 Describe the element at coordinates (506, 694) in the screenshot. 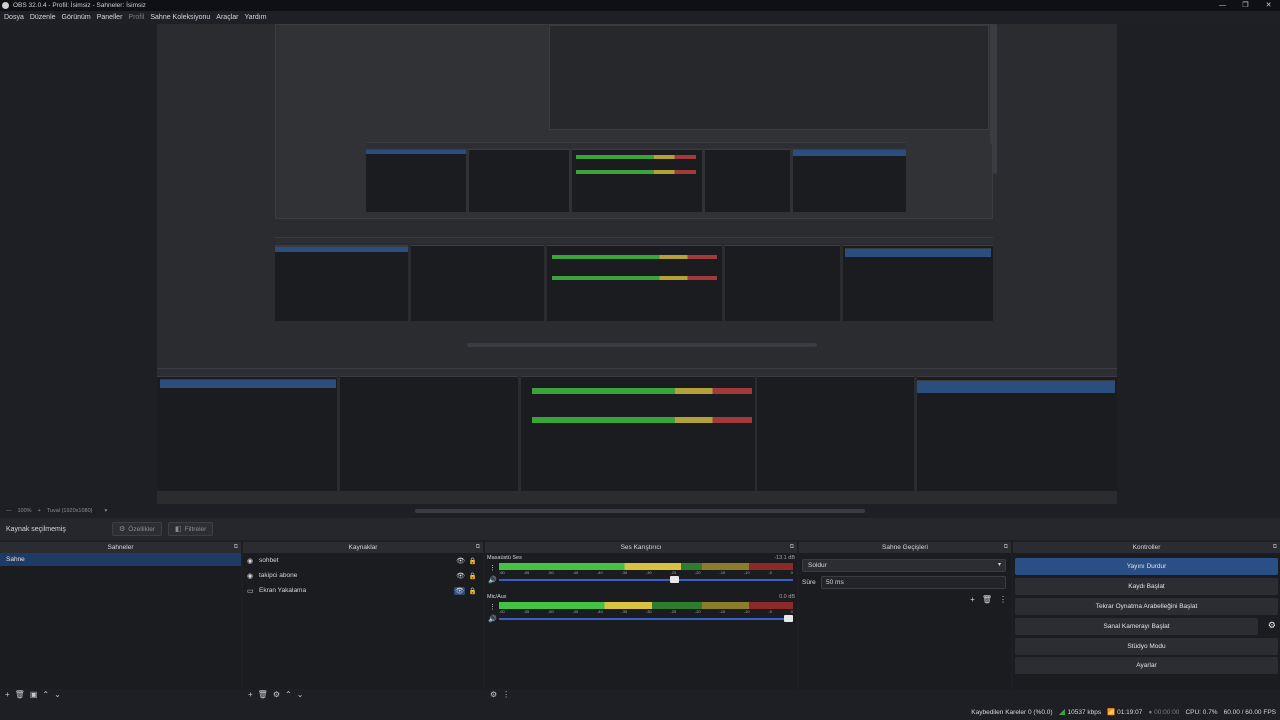

I see `mixer-menu-button: ⋮` at that location.